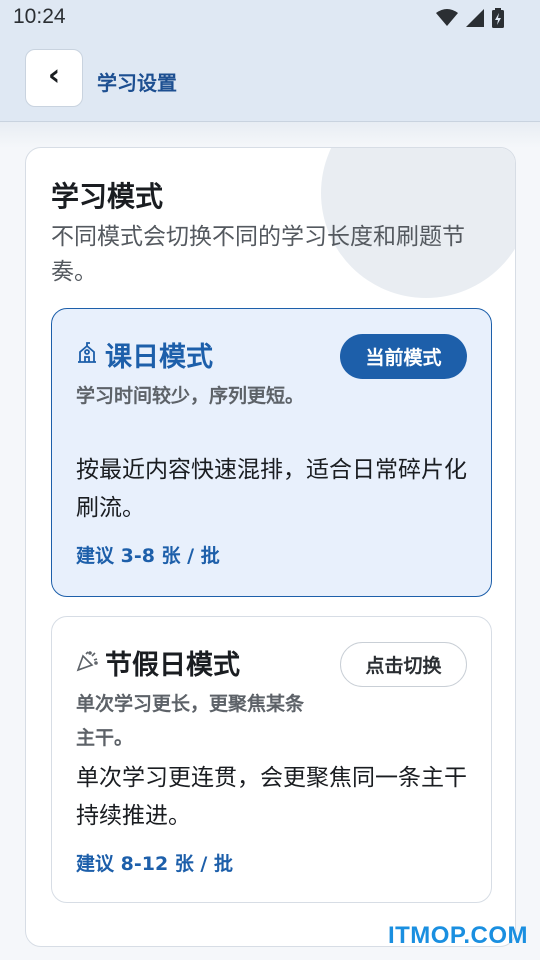  I want to click on back-button: ‹, so click(54, 78).